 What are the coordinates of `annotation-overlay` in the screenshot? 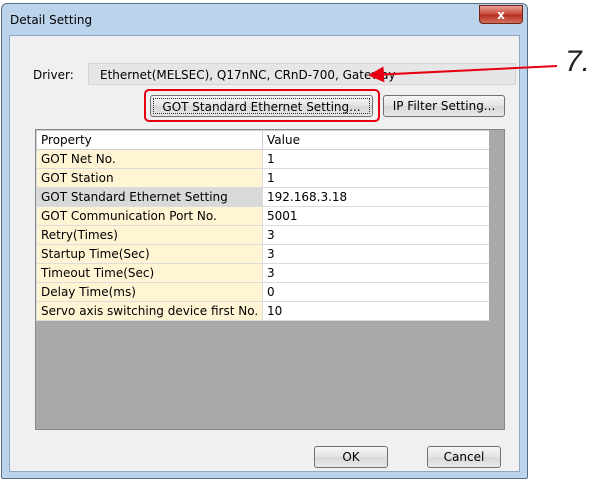 It's located at (463, 74).